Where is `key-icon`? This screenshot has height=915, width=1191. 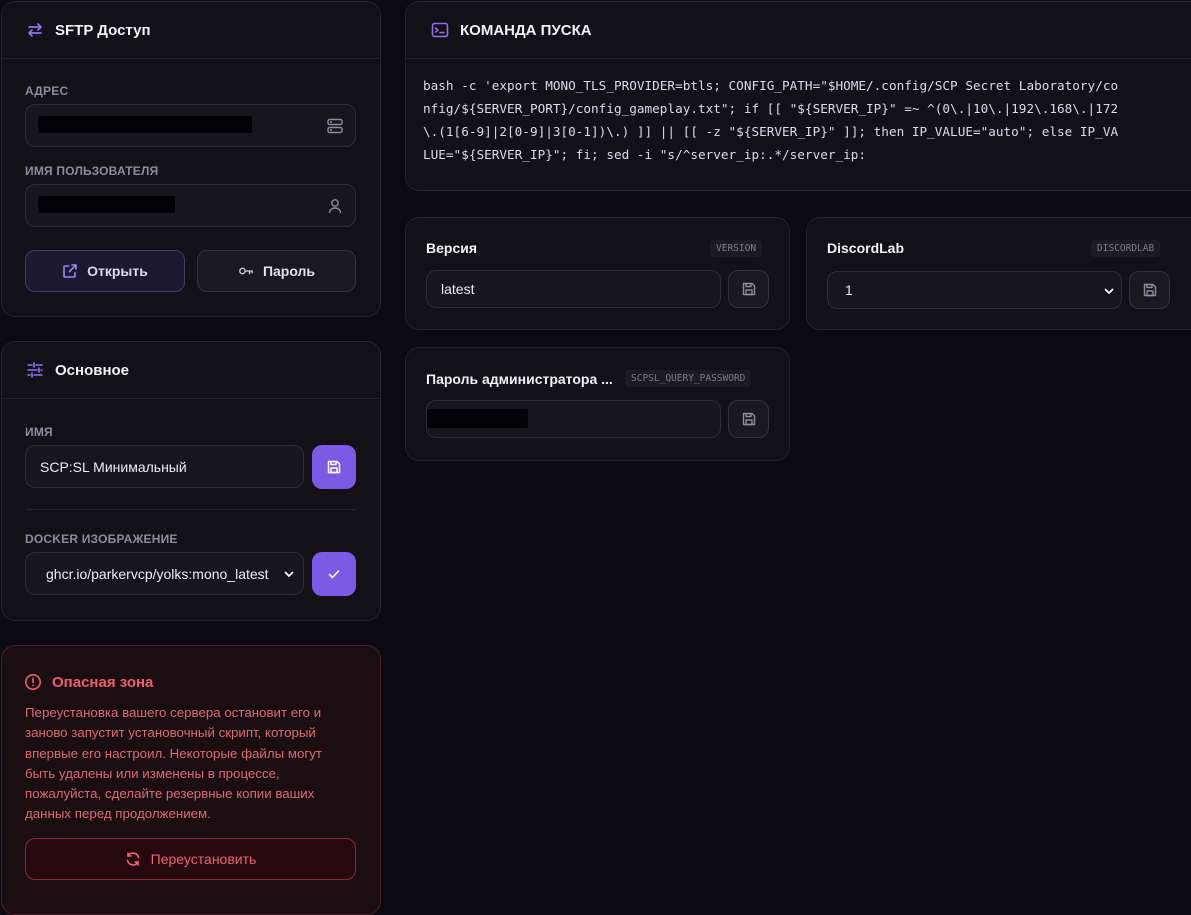
key-icon is located at coordinates (246, 271).